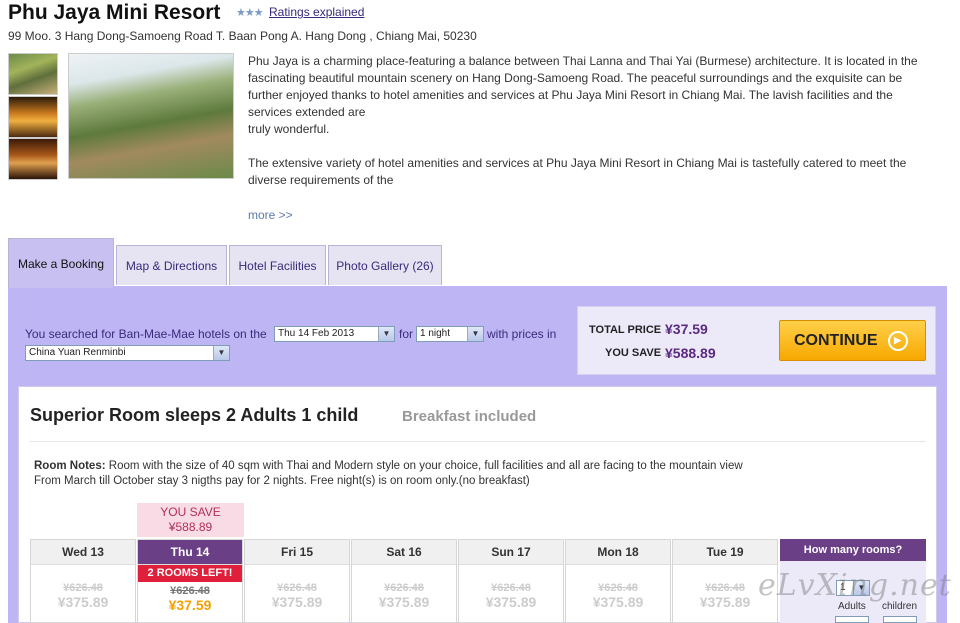 This screenshot has height=623, width=960. Describe the element at coordinates (897, 340) in the screenshot. I see `play-circle-icon: ▶` at that location.